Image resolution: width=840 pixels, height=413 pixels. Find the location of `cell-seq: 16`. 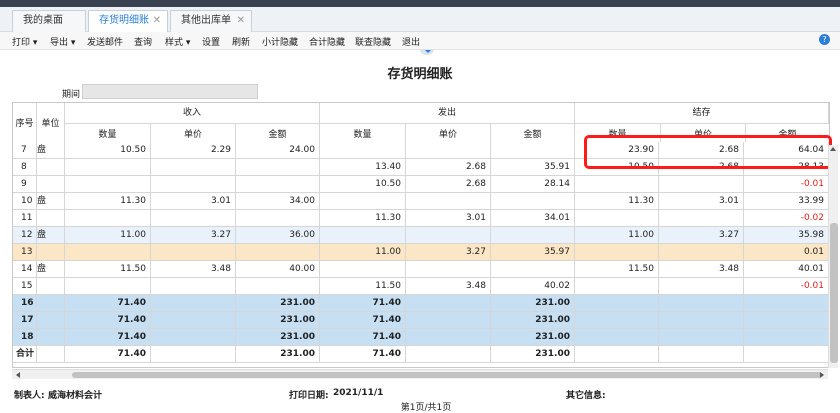

cell-seq: 16 is located at coordinates (25, 303).